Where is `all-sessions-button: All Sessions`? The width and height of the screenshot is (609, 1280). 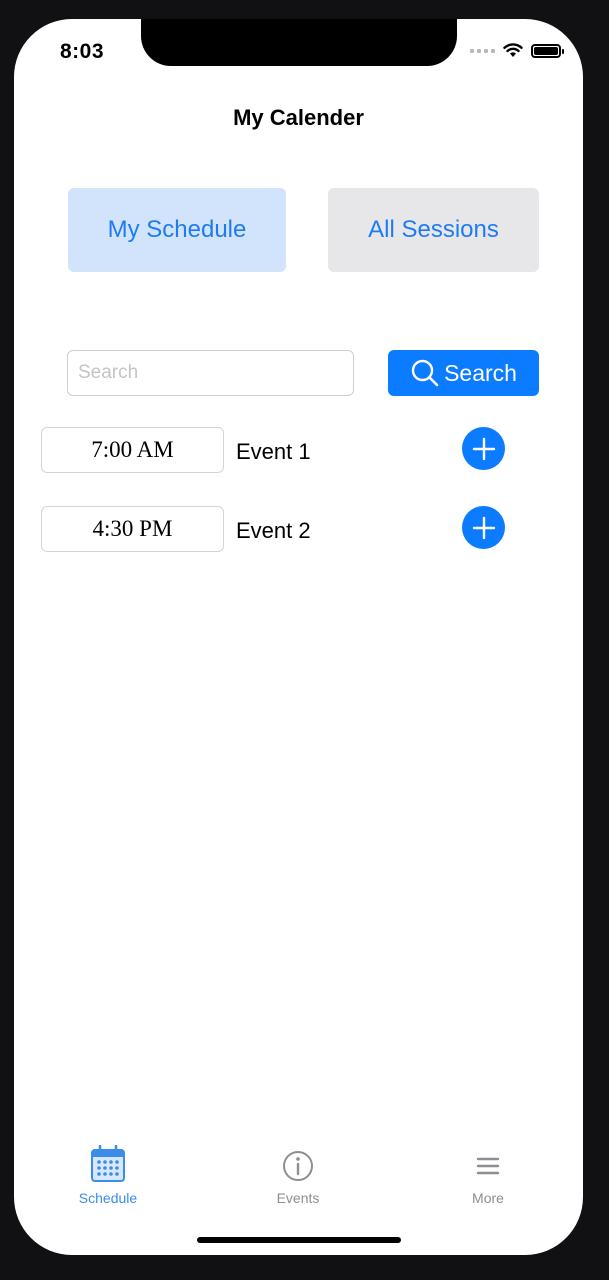 all-sessions-button: All Sessions is located at coordinates (433, 230).